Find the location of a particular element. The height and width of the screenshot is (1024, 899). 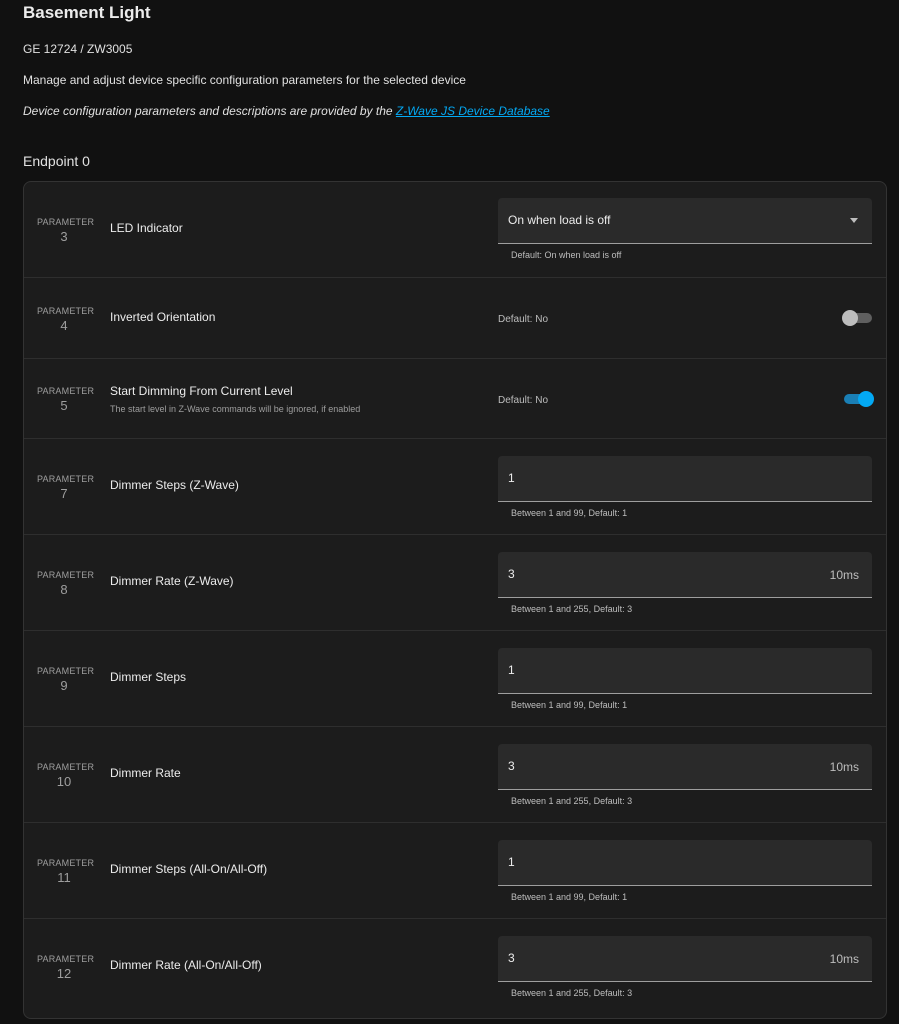

param-label: Inverted Orientation is located at coordinates (163, 317).